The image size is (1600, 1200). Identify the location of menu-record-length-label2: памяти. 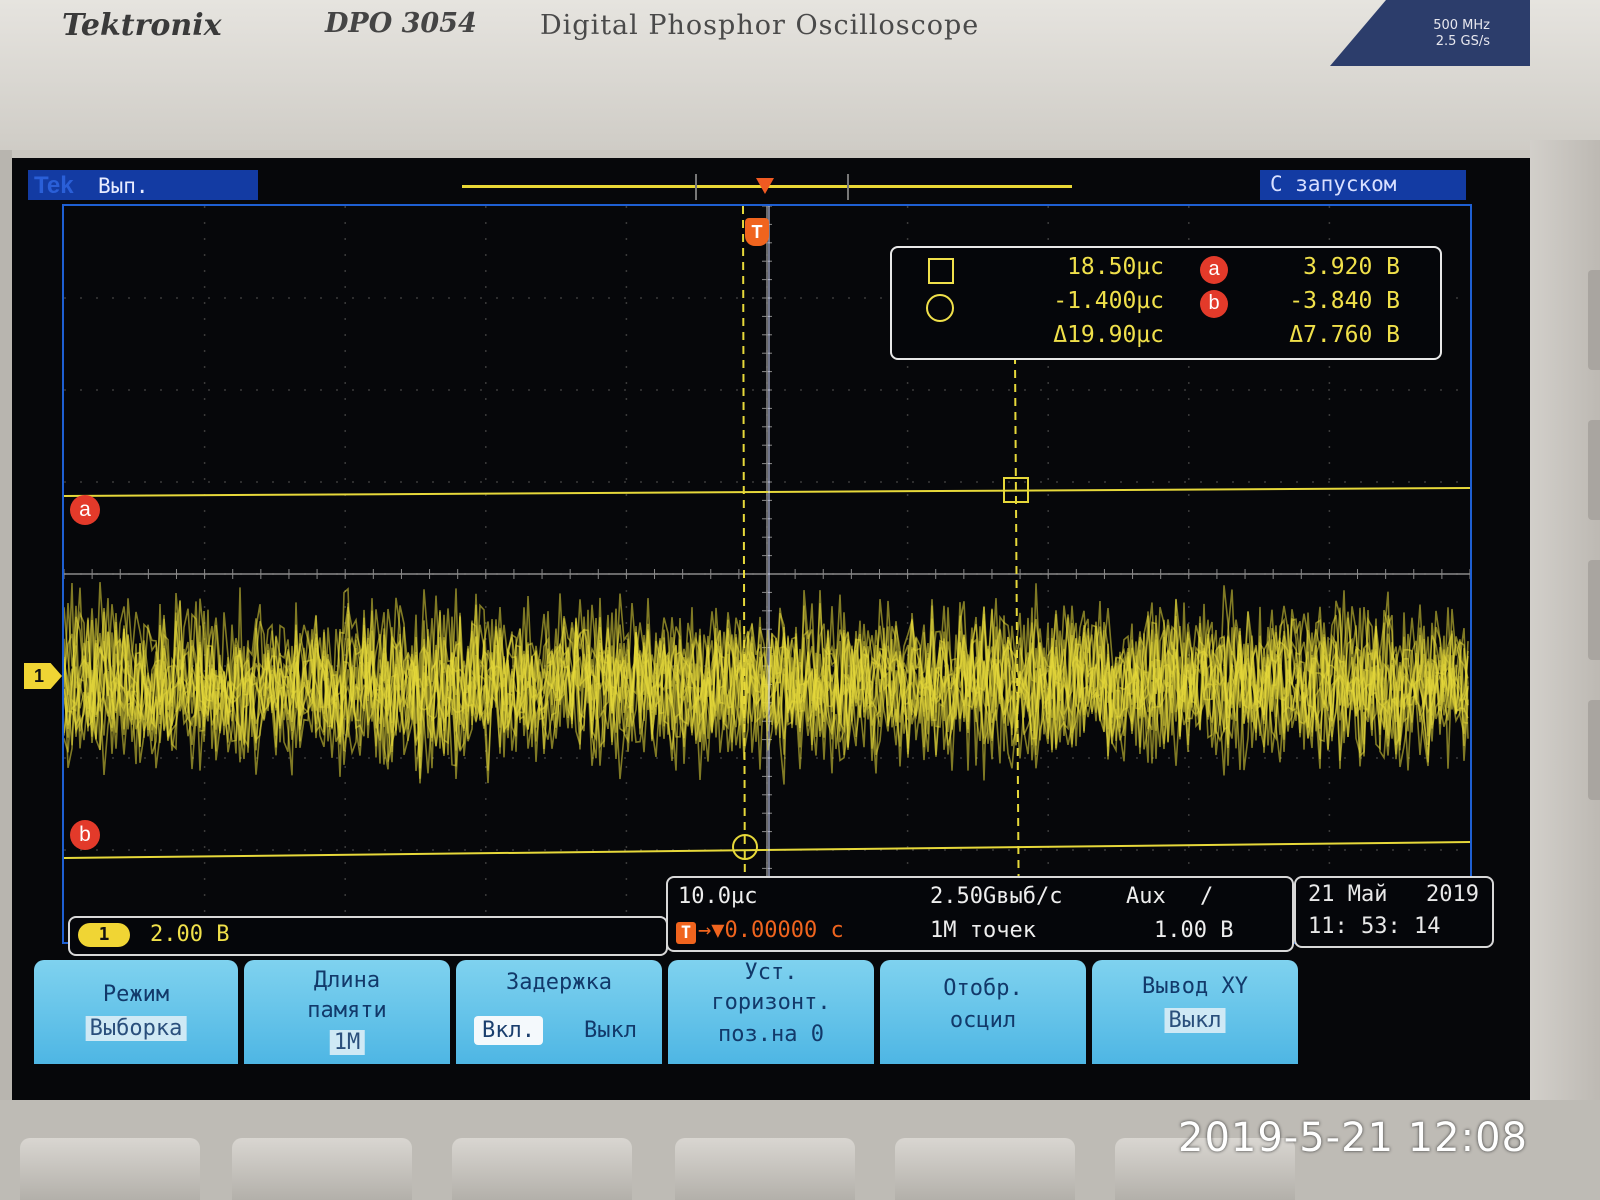
(347, 1010).